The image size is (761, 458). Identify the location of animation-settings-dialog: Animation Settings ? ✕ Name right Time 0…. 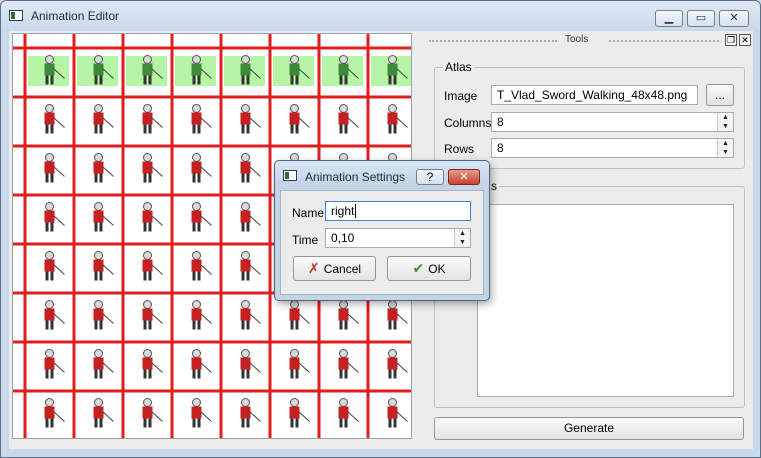
(382, 230).